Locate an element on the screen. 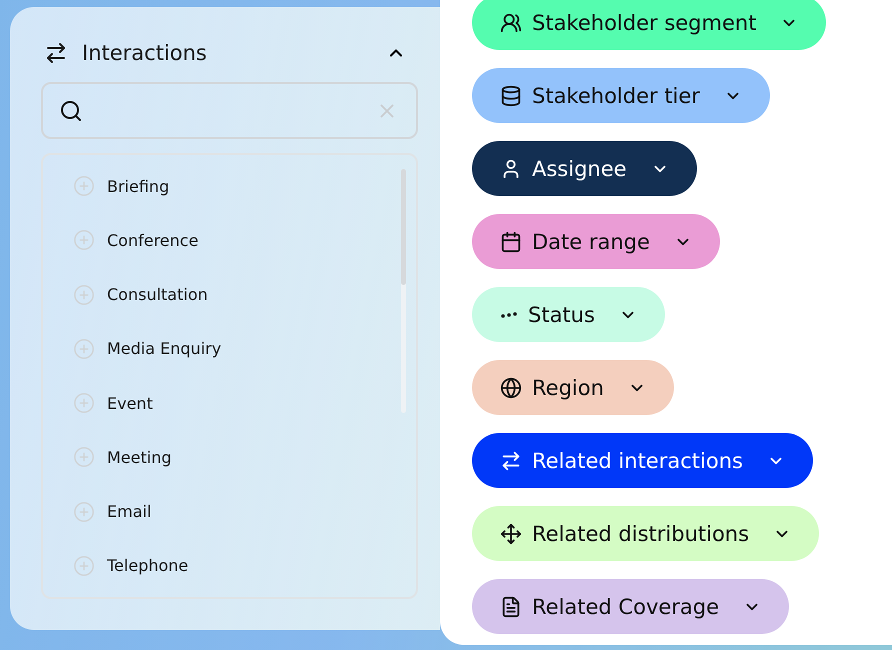 Image resolution: width=892 pixels, height=650 pixels. database-icon is located at coordinates (511, 95).